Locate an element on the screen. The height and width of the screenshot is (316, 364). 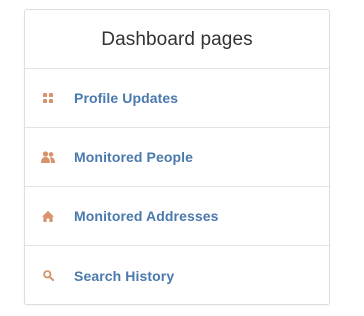
panel-title: Dashboard pages is located at coordinates (177, 39).